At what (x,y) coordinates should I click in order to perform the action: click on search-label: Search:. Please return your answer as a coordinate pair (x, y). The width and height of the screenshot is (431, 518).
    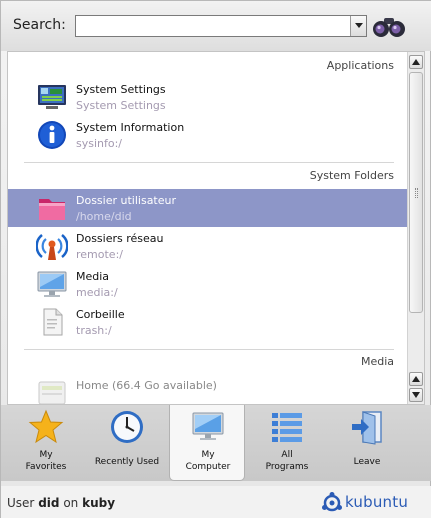
    Looking at the image, I should click on (39, 25).